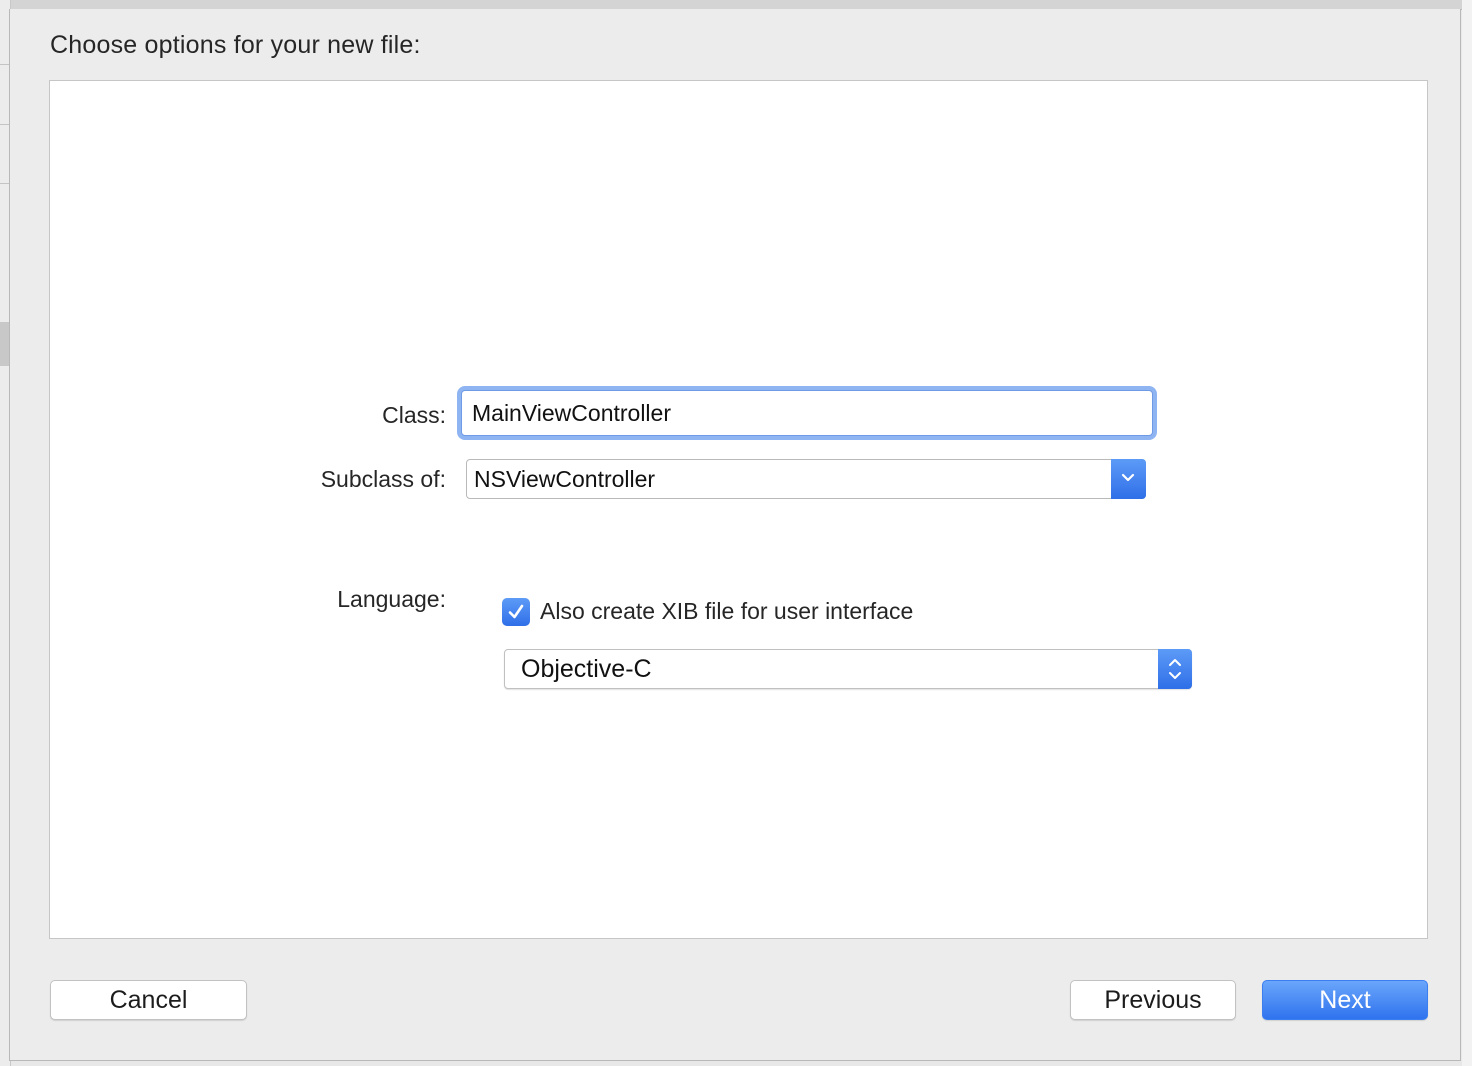  What do you see at coordinates (564, 479) in the screenshot?
I see `subclass-value: NSViewController` at bounding box center [564, 479].